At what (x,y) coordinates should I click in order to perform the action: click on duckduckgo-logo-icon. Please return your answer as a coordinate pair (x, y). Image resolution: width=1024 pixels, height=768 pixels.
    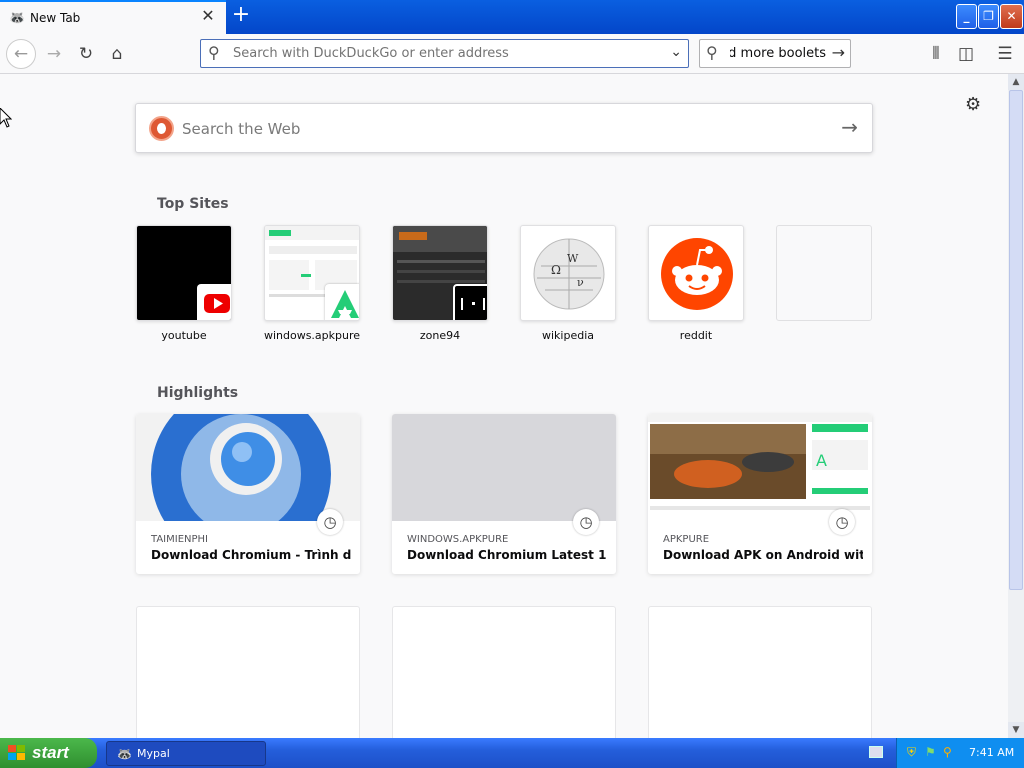
    Looking at the image, I should click on (161, 128).